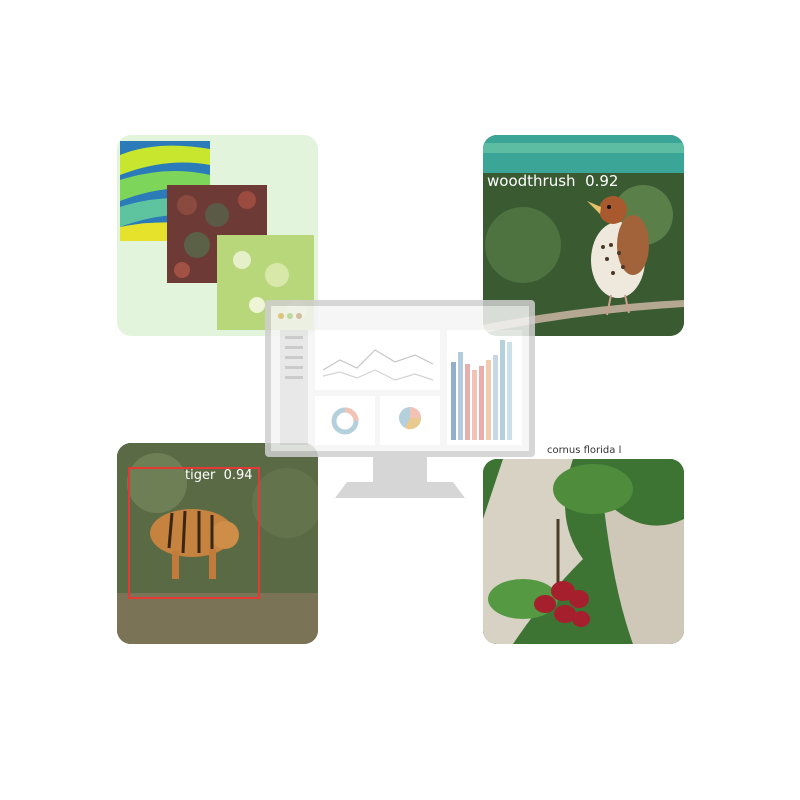 Image resolution: width=800 pixels, height=800 pixels. I want to click on dashboard-monitor, so click(400, 400).